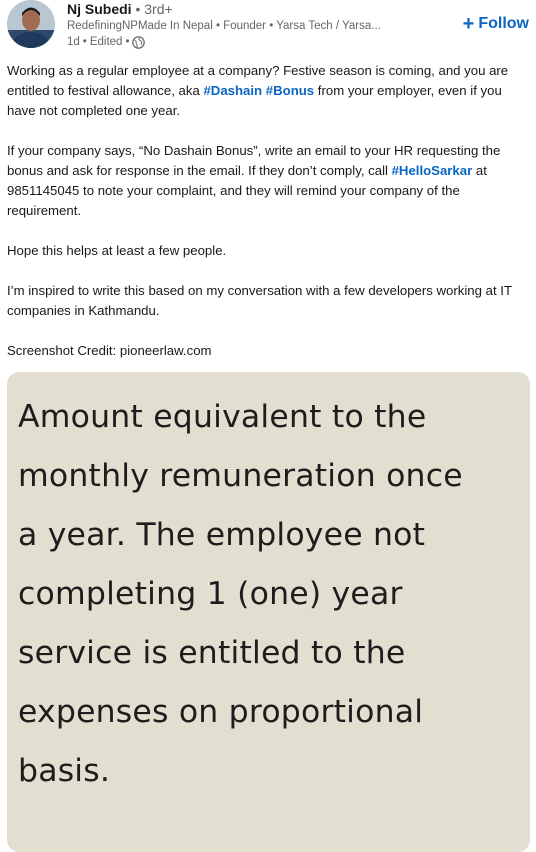  What do you see at coordinates (222, 417) in the screenshot?
I see `image-text-line: Amount equivalent to the` at bounding box center [222, 417].